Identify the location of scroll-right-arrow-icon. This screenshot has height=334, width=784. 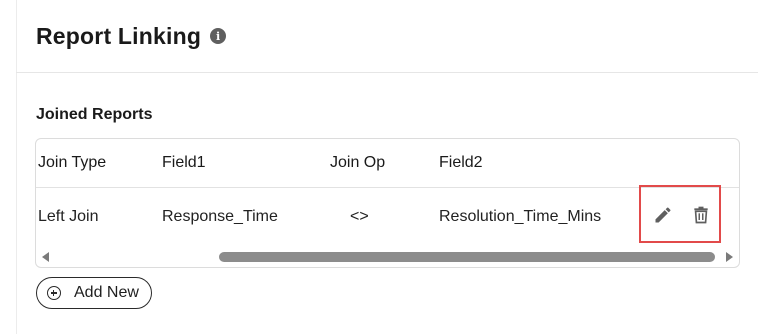
(729, 257).